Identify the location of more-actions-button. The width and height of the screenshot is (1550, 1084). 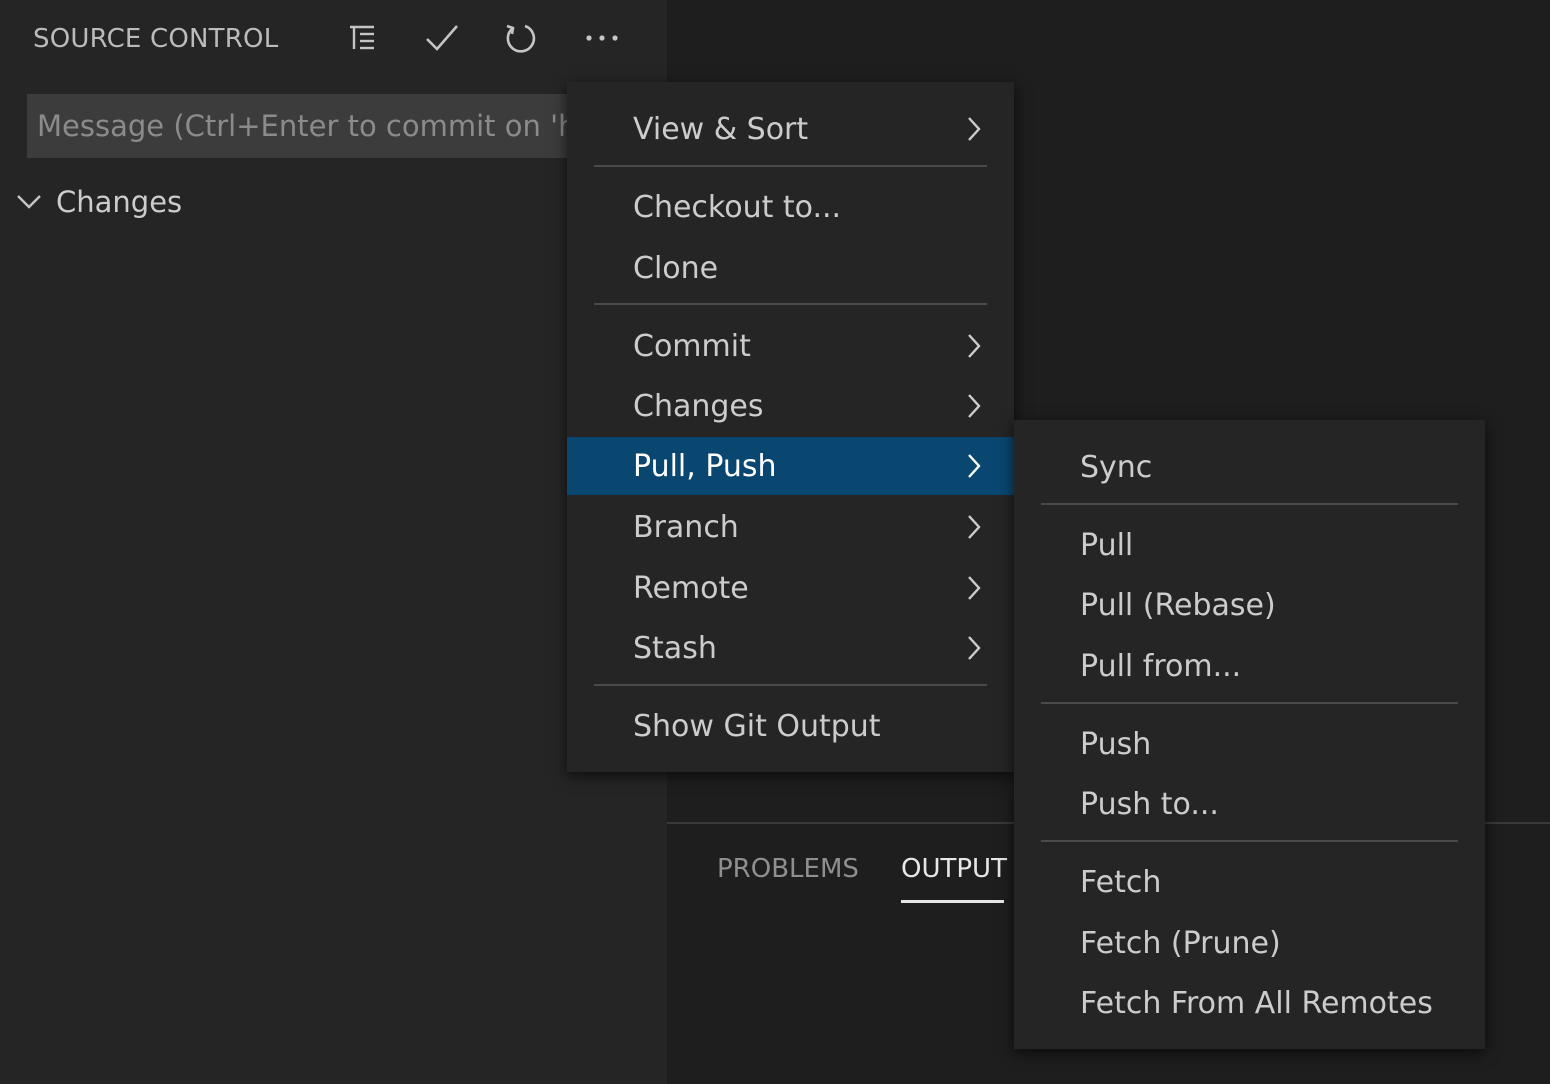
(602, 38).